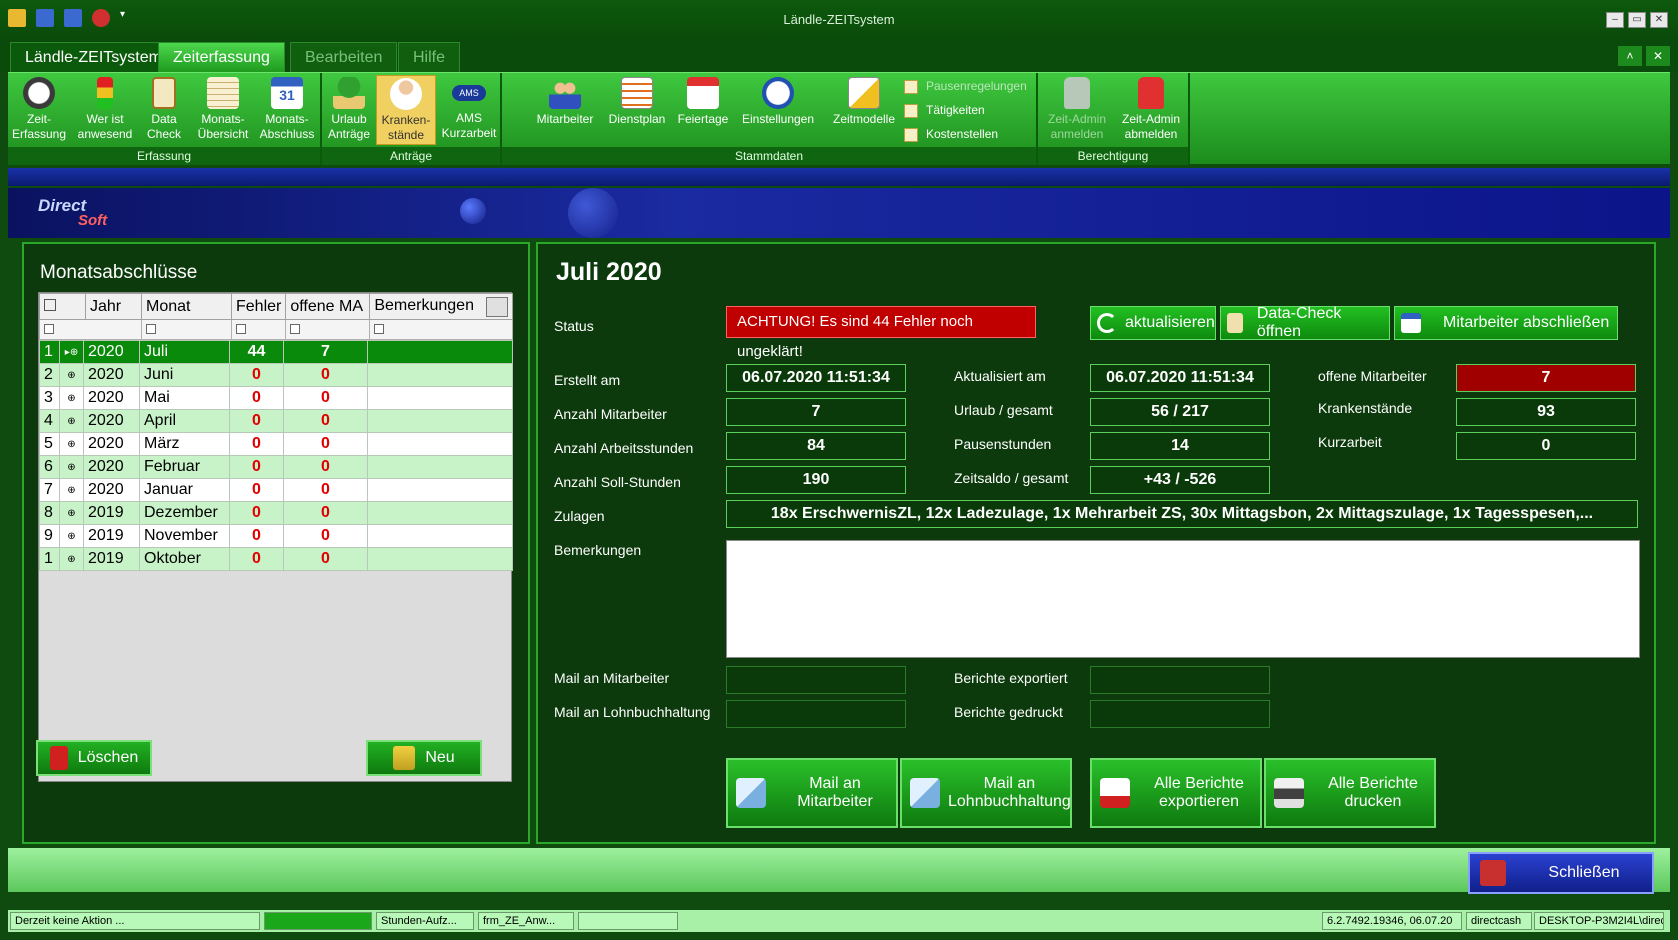  What do you see at coordinates (111, 536) in the screenshot?
I see `cell-jahr: 2019` at bounding box center [111, 536].